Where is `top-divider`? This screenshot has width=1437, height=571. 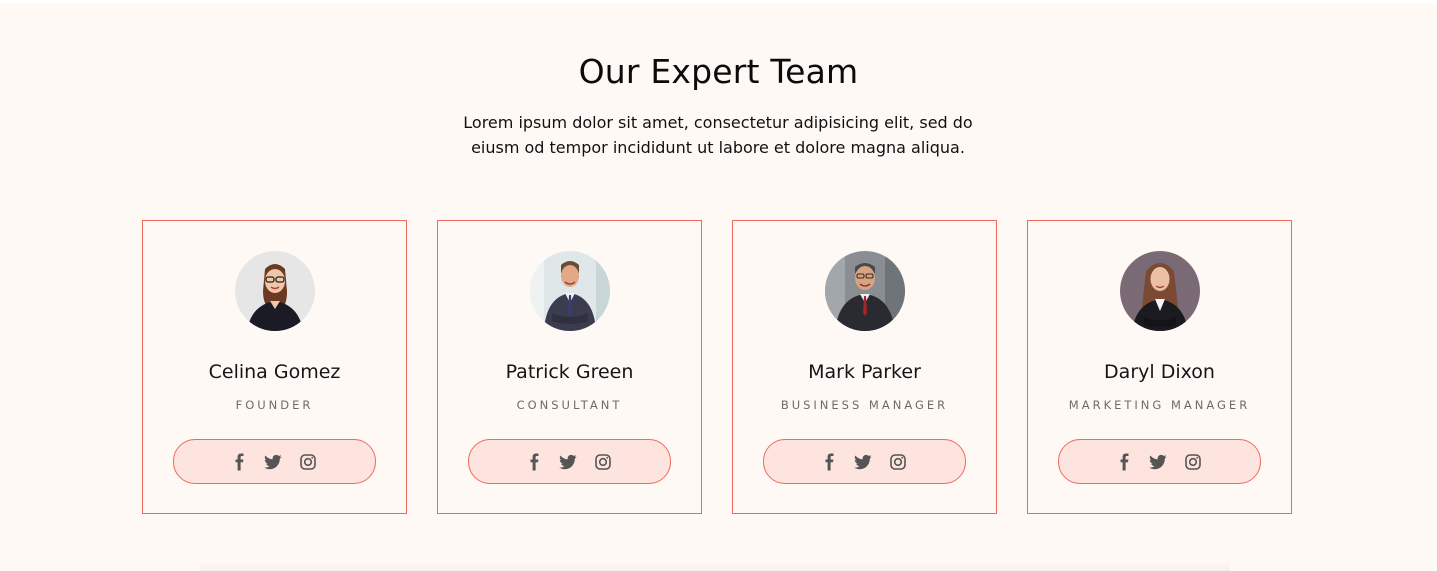
top-divider is located at coordinates (718, 1).